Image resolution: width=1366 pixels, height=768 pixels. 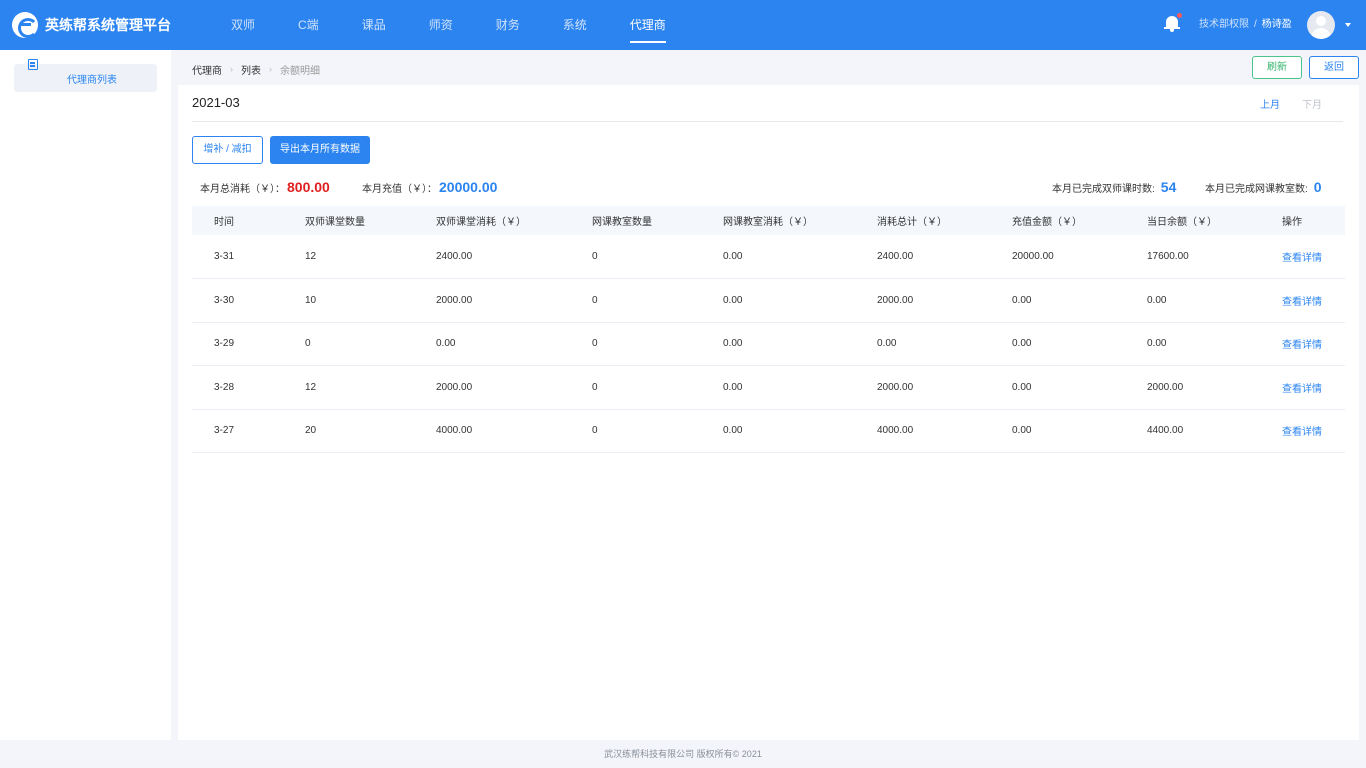 I want to click on column-header: 网课教室消耗（￥）, so click(x=800, y=220).